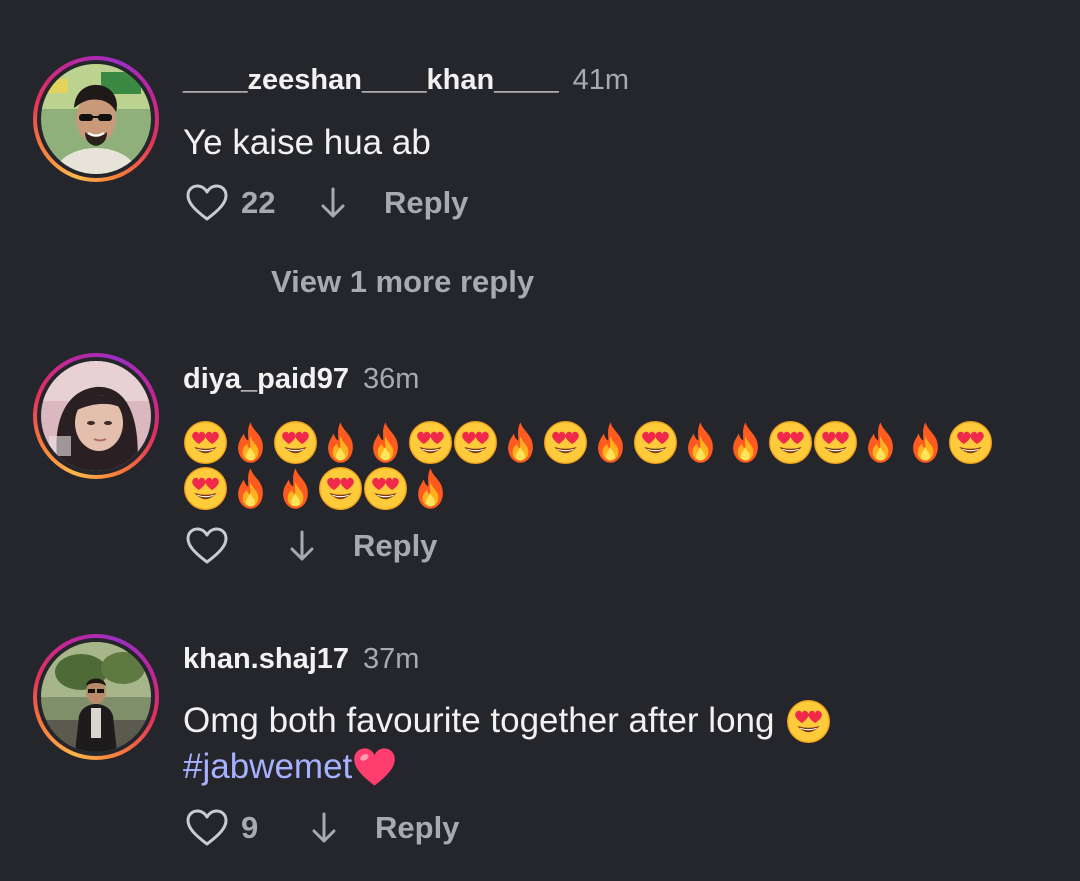 Image resolution: width=1080 pixels, height=881 pixels. What do you see at coordinates (402, 282) in the screenshot?
I see `view-more-replies-button: View 1 more reply` at bounding box center [402, 282].